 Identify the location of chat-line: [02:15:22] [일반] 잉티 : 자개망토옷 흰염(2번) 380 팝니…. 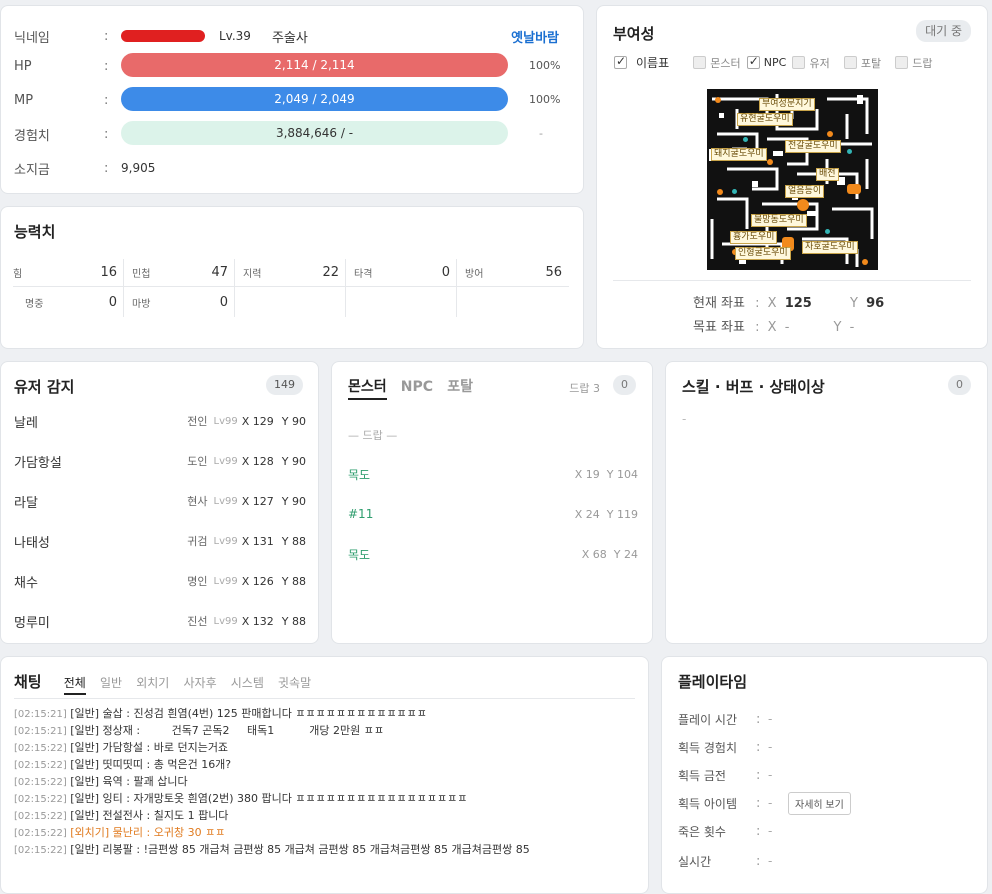
(241, 798).